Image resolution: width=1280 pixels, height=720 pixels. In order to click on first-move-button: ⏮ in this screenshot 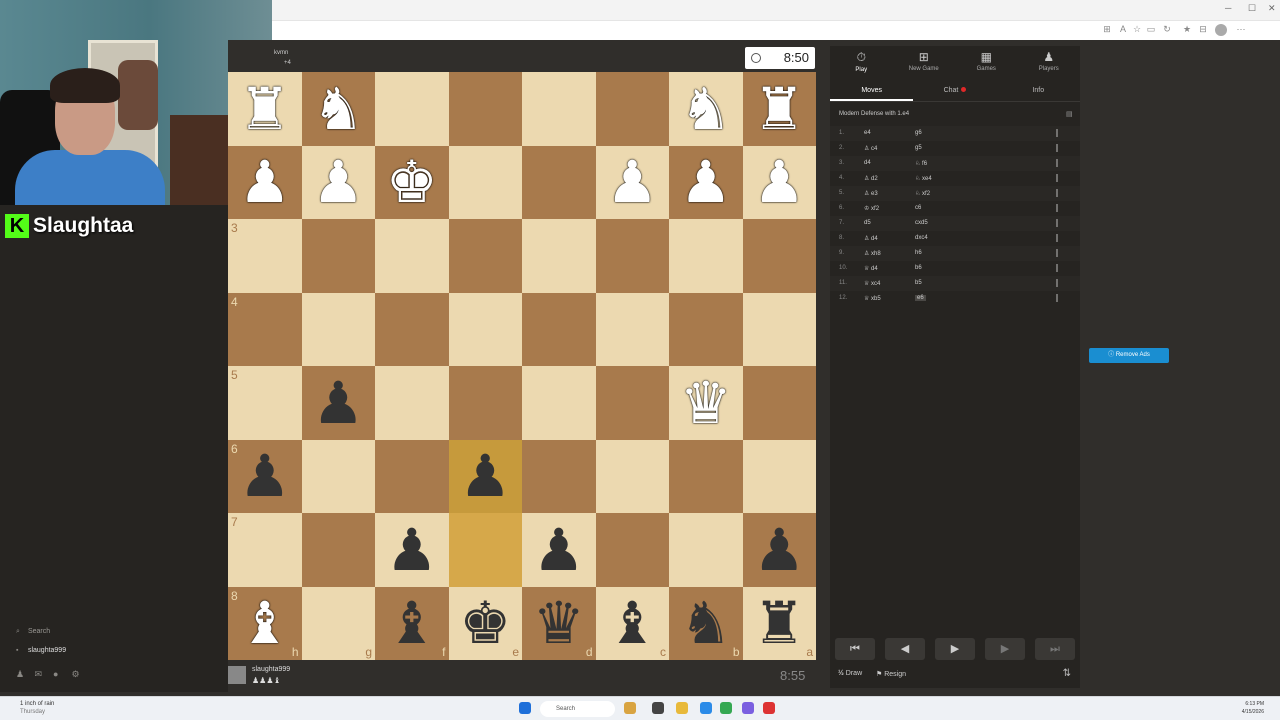, I will do `click(855, 649)`.